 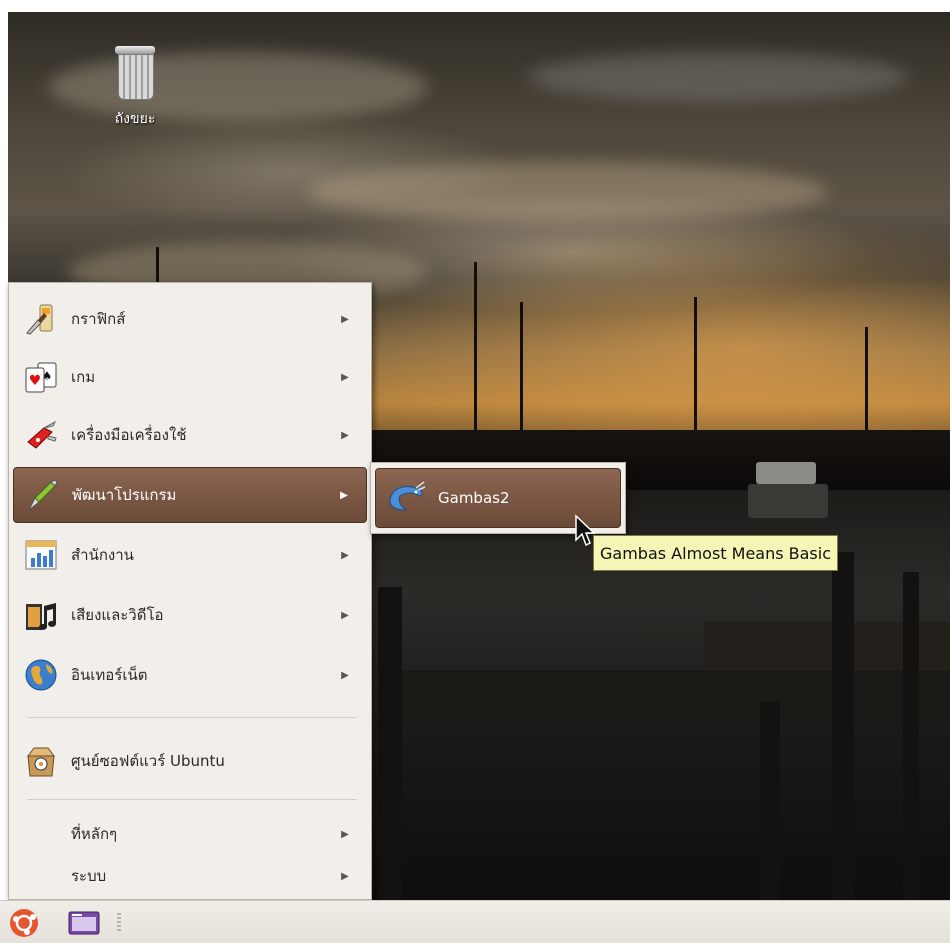 What do you see at coordinates (135, 73) in the screenshot?
I see `trash-icon` at bounding box center [135, 73].